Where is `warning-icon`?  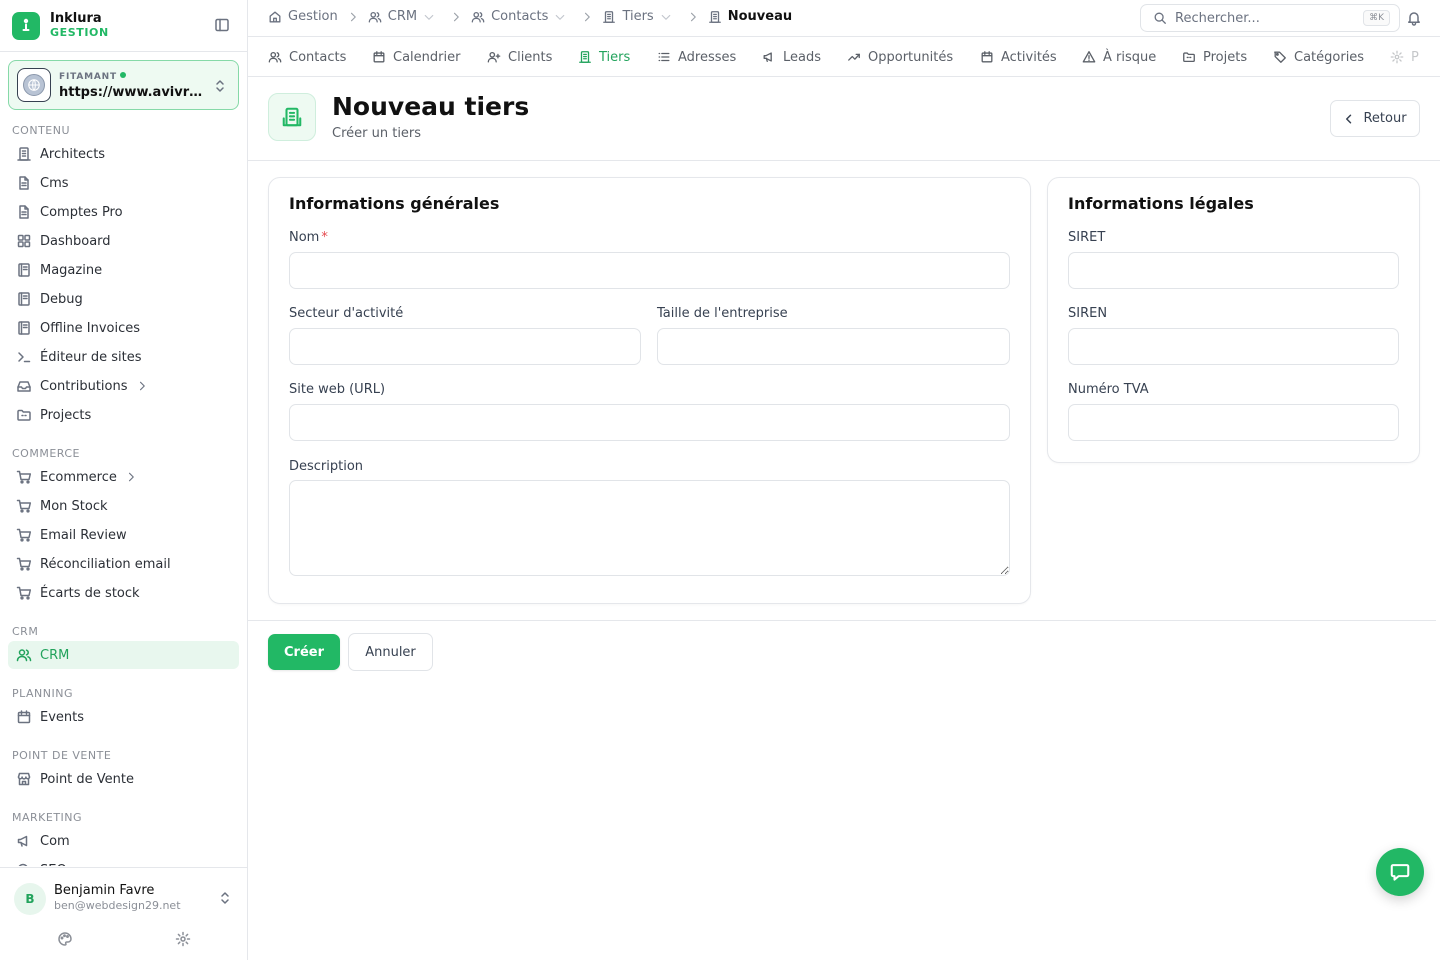 warning-icon is located at coordinates (1089, 57).